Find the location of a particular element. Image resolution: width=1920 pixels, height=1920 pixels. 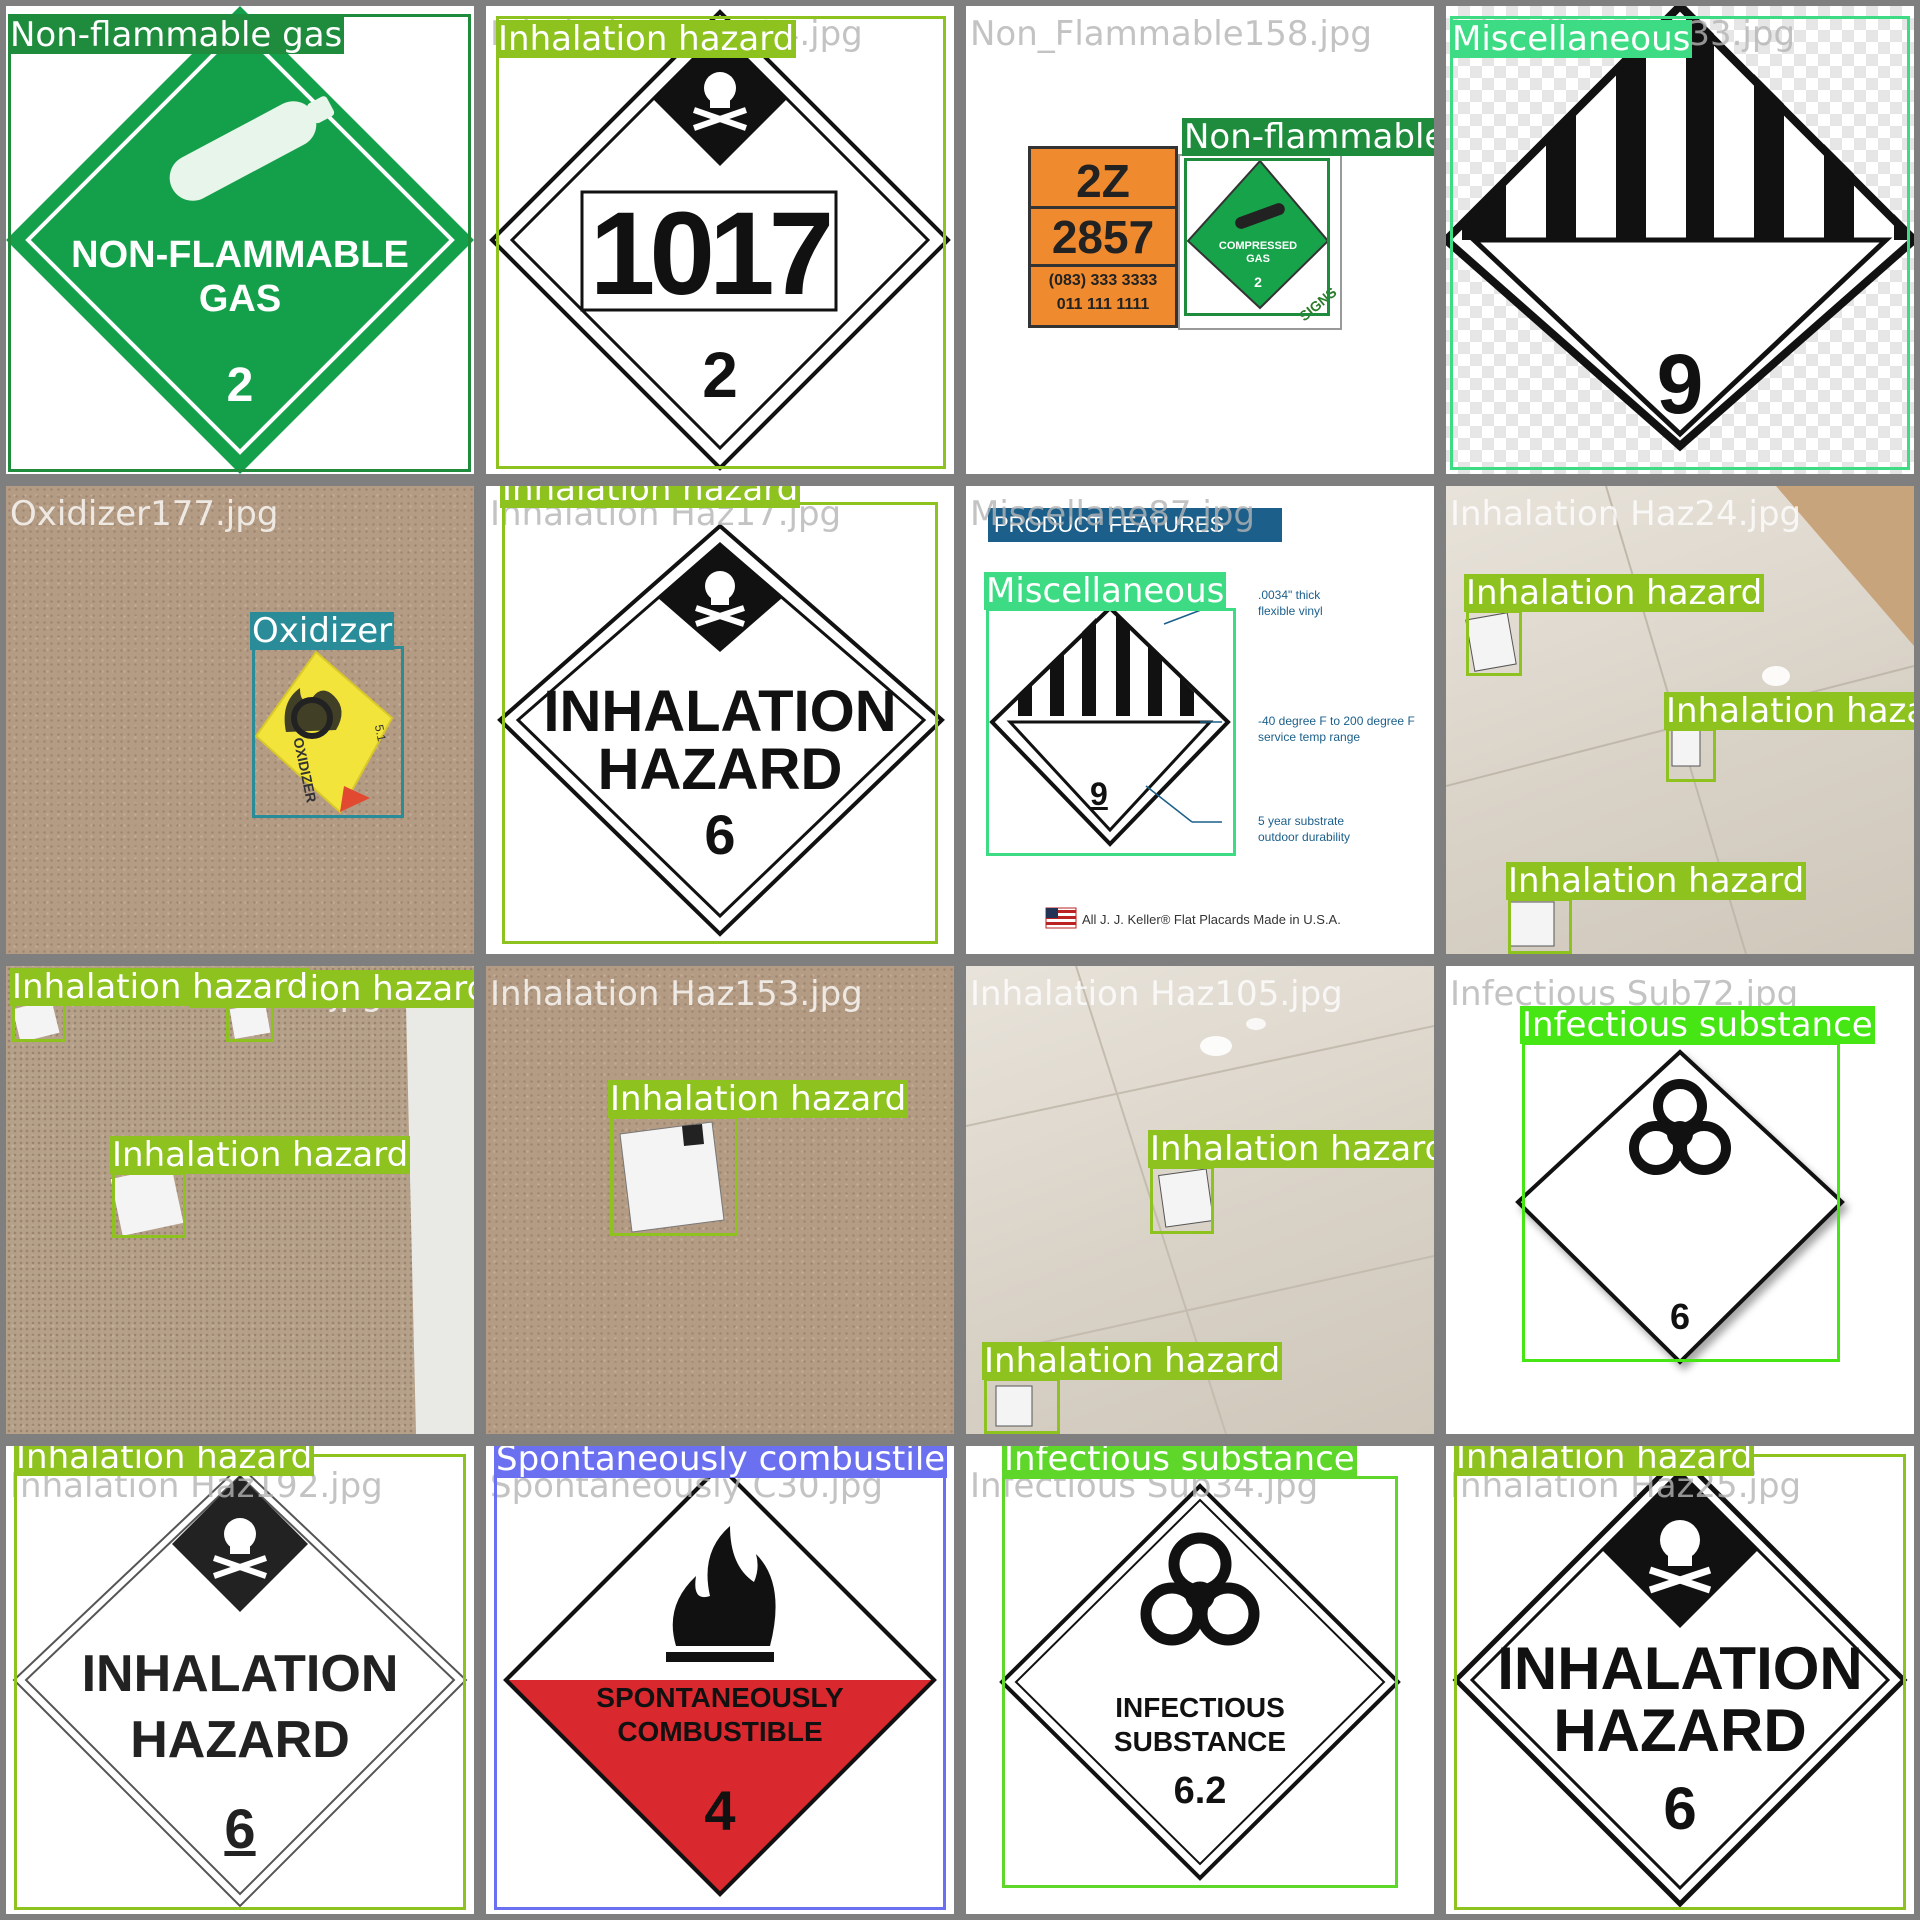

tile-filename: Miscellane87.jpg is located at coordinates (1112, 514).